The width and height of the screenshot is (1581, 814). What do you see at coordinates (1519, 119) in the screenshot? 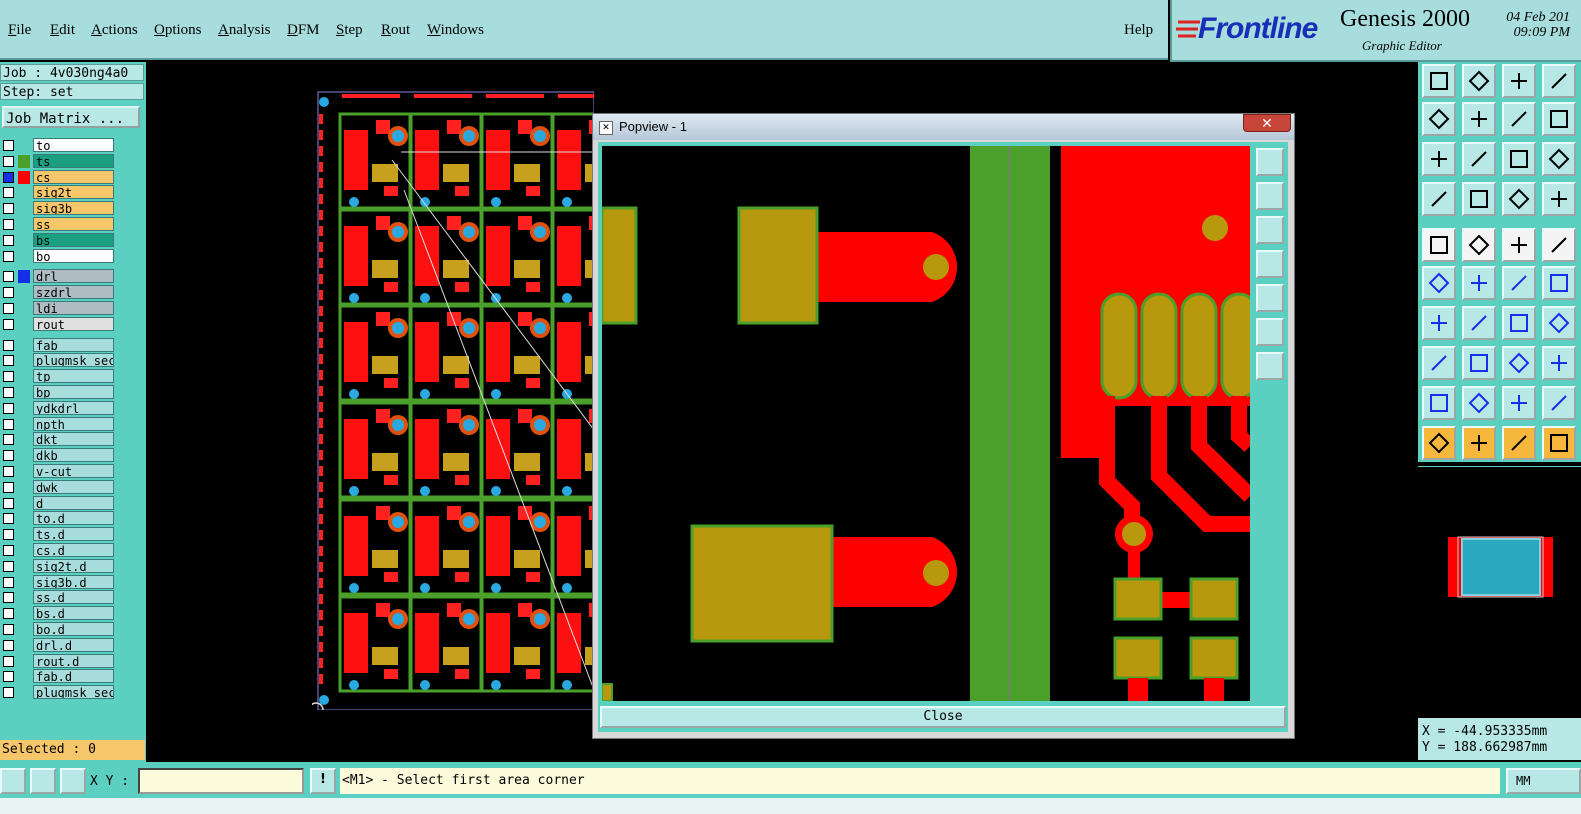
I see `zoom-box-icon` at bounding box center [1519, 119].